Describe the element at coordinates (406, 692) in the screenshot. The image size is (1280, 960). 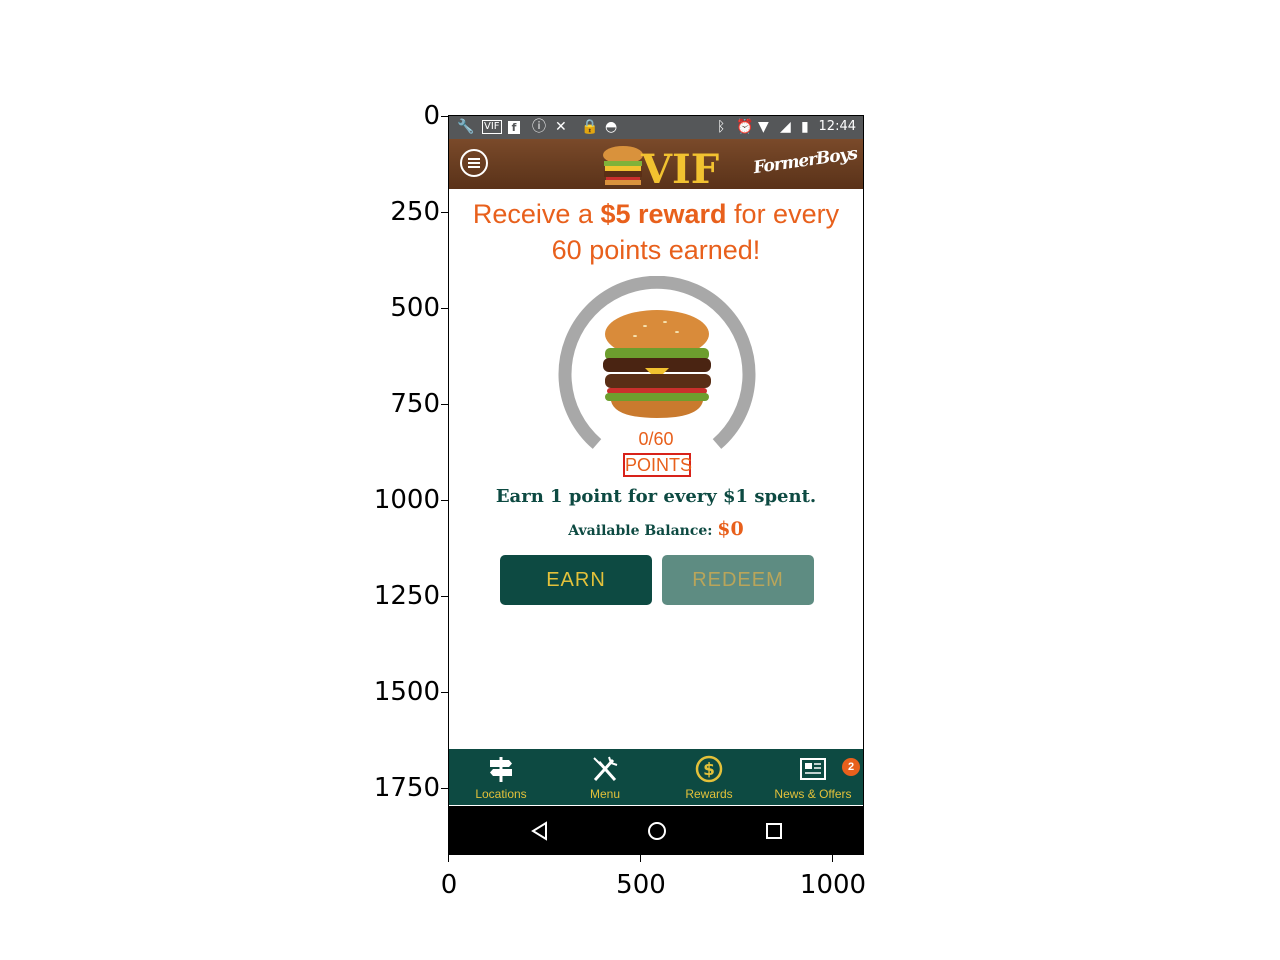
I see `y-tick-label: 1500` at that location.